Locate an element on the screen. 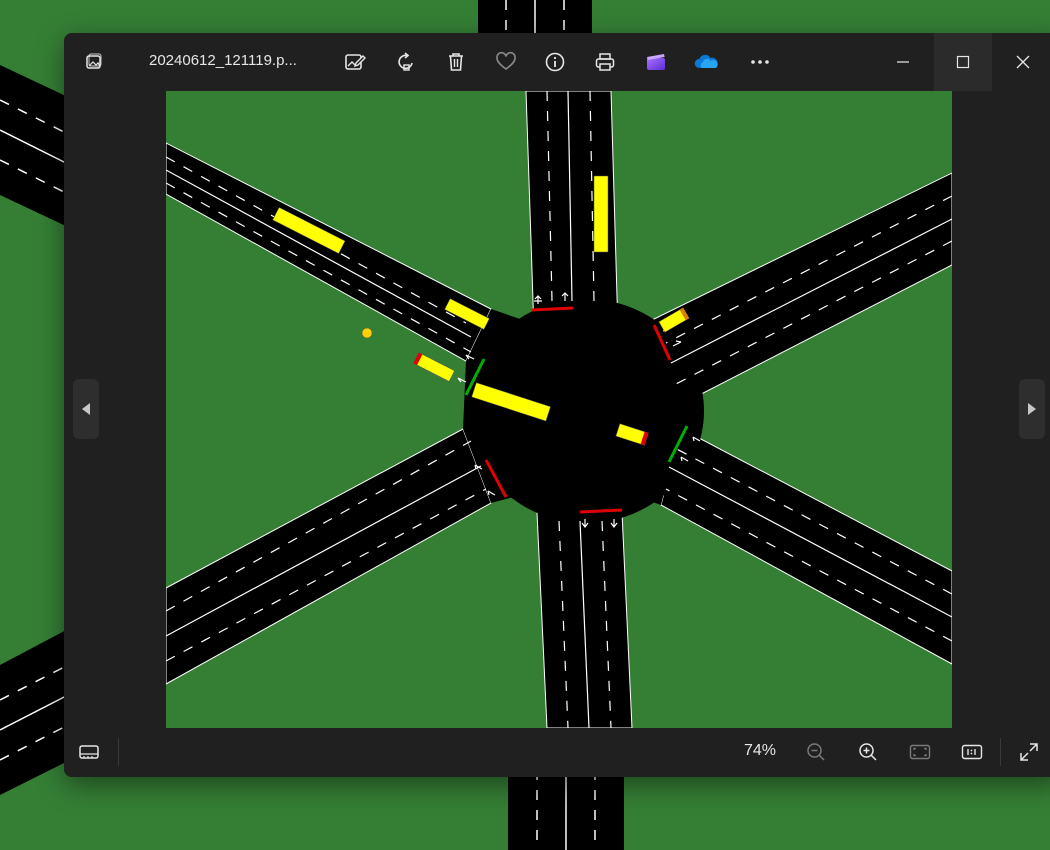 Image resolution: width=1050 pixels, height=850 pixels. photos-app-icon is located at coordinates (94, 62).